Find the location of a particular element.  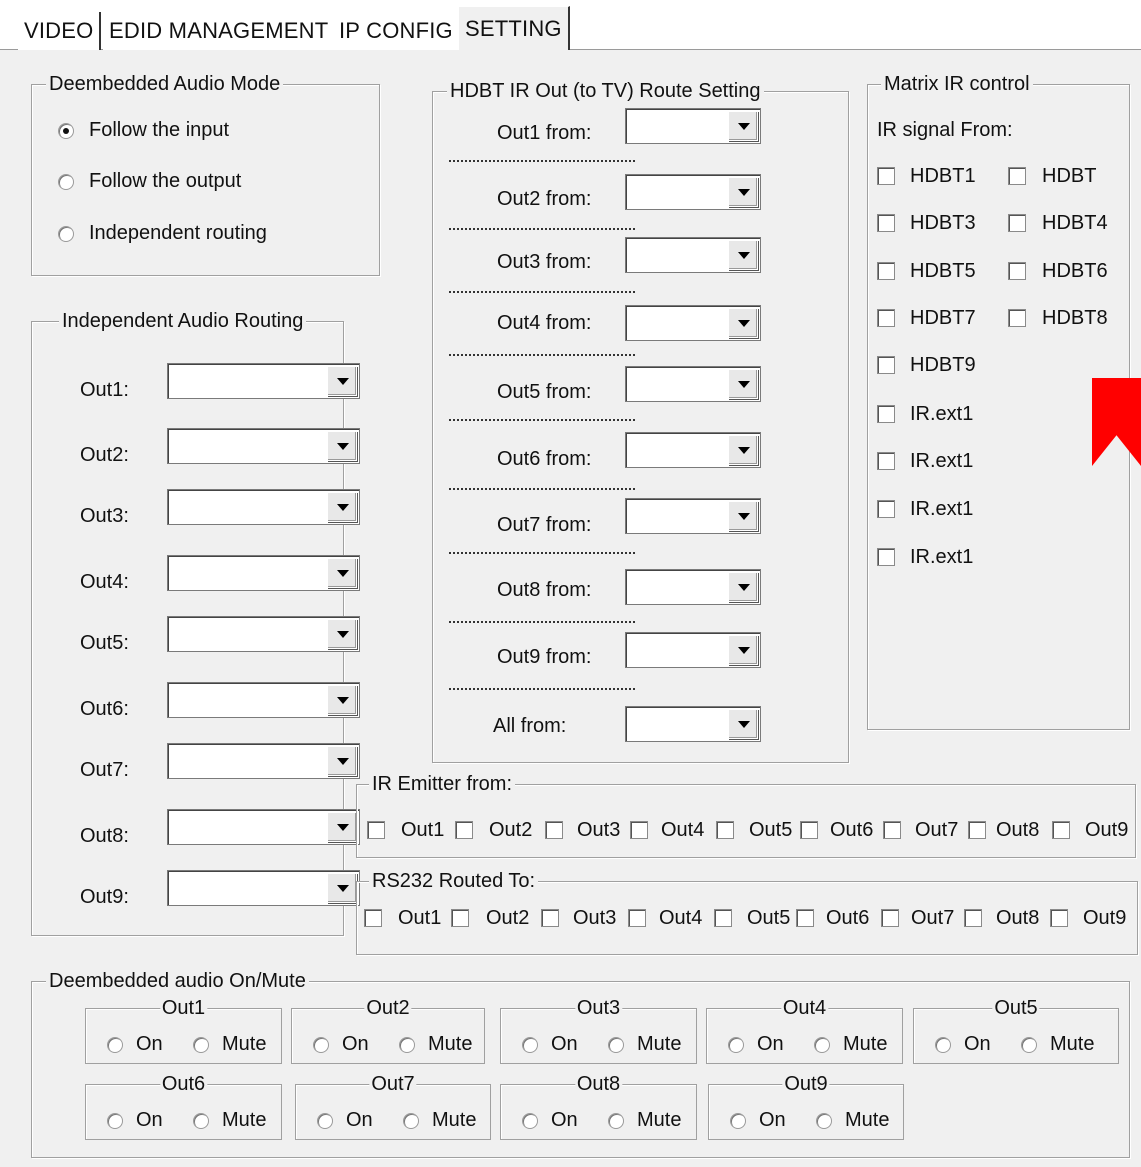

on-radio-out9 is located at coordinates (738, 1121).